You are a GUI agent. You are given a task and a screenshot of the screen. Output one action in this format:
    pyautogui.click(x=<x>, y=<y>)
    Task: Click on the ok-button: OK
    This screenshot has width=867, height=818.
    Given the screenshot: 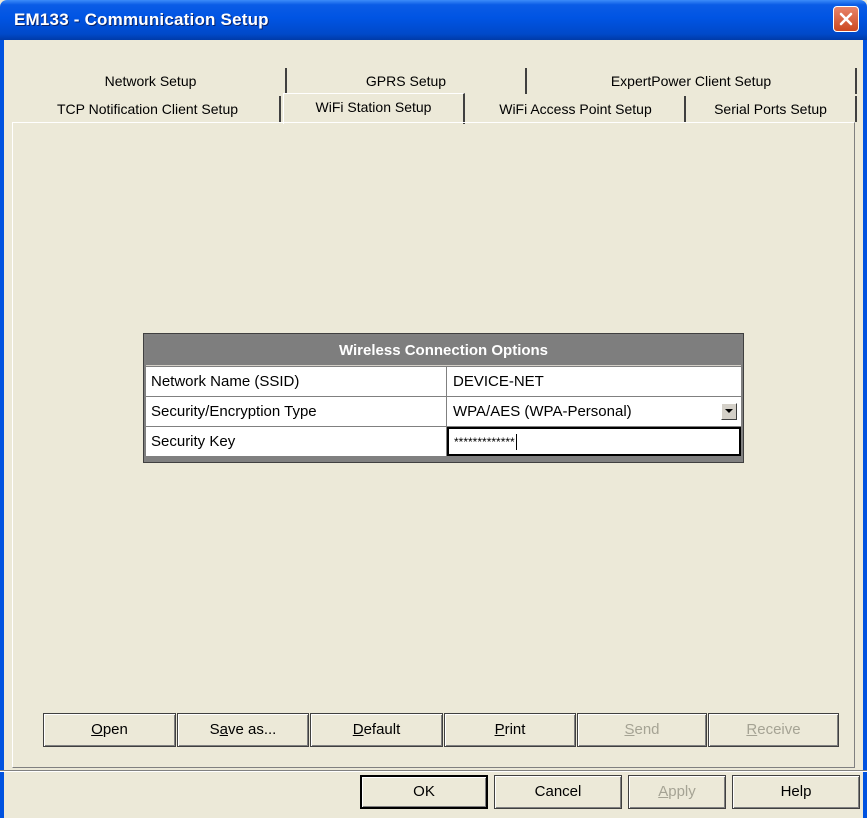 What is the action you would take?
    pyautogui.click(x=424, y=792)
    